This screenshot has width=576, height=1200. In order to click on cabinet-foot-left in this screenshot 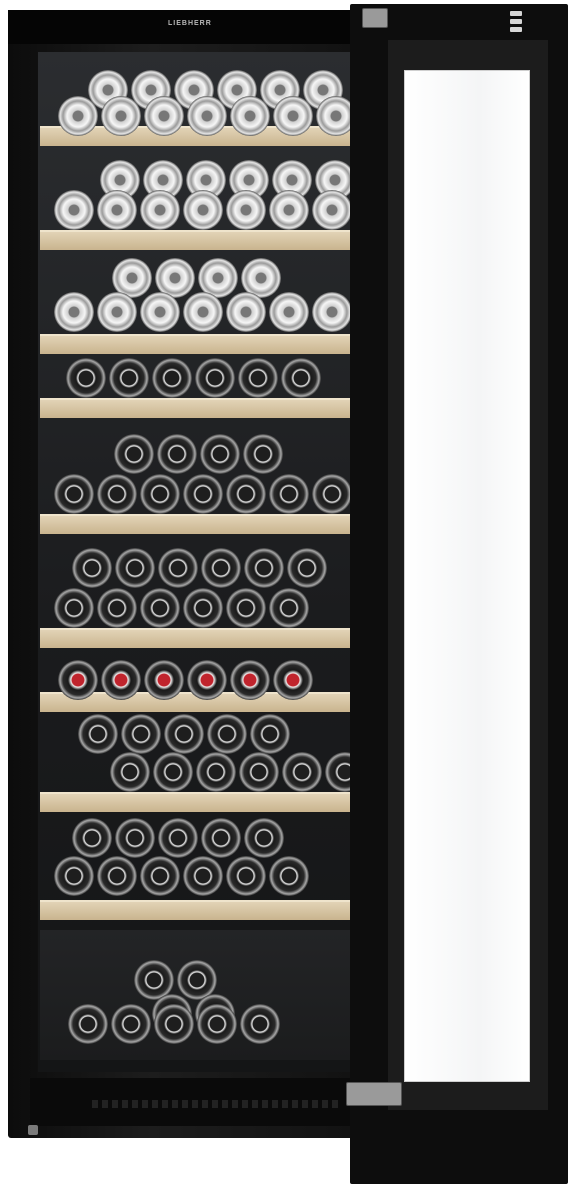, I will do `click(33, 1130)`.